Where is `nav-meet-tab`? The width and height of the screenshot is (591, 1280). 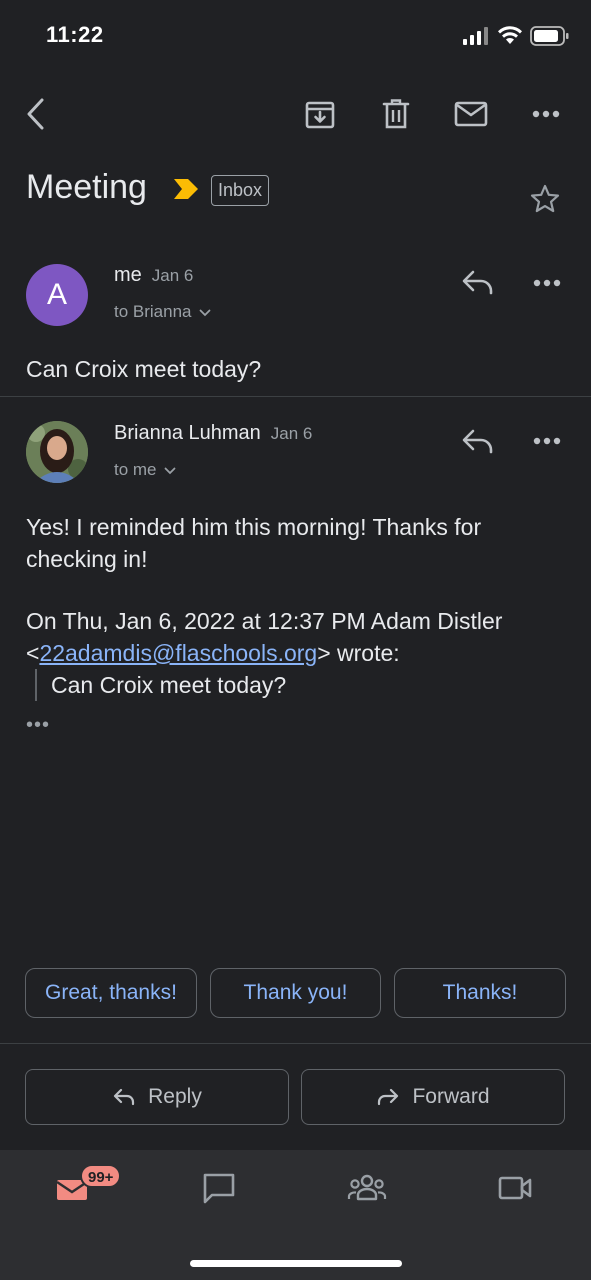 nav-meet-tab is located at coordinates (515, 1188).